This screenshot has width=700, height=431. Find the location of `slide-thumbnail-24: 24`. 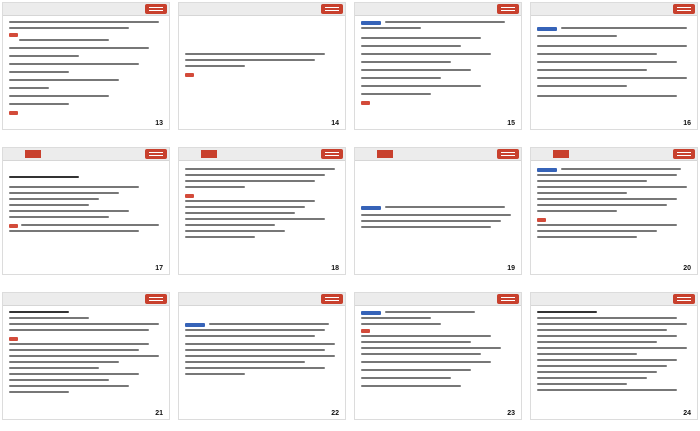

slide-thumbnail-24: 24 is located at coordinates (614, 356).